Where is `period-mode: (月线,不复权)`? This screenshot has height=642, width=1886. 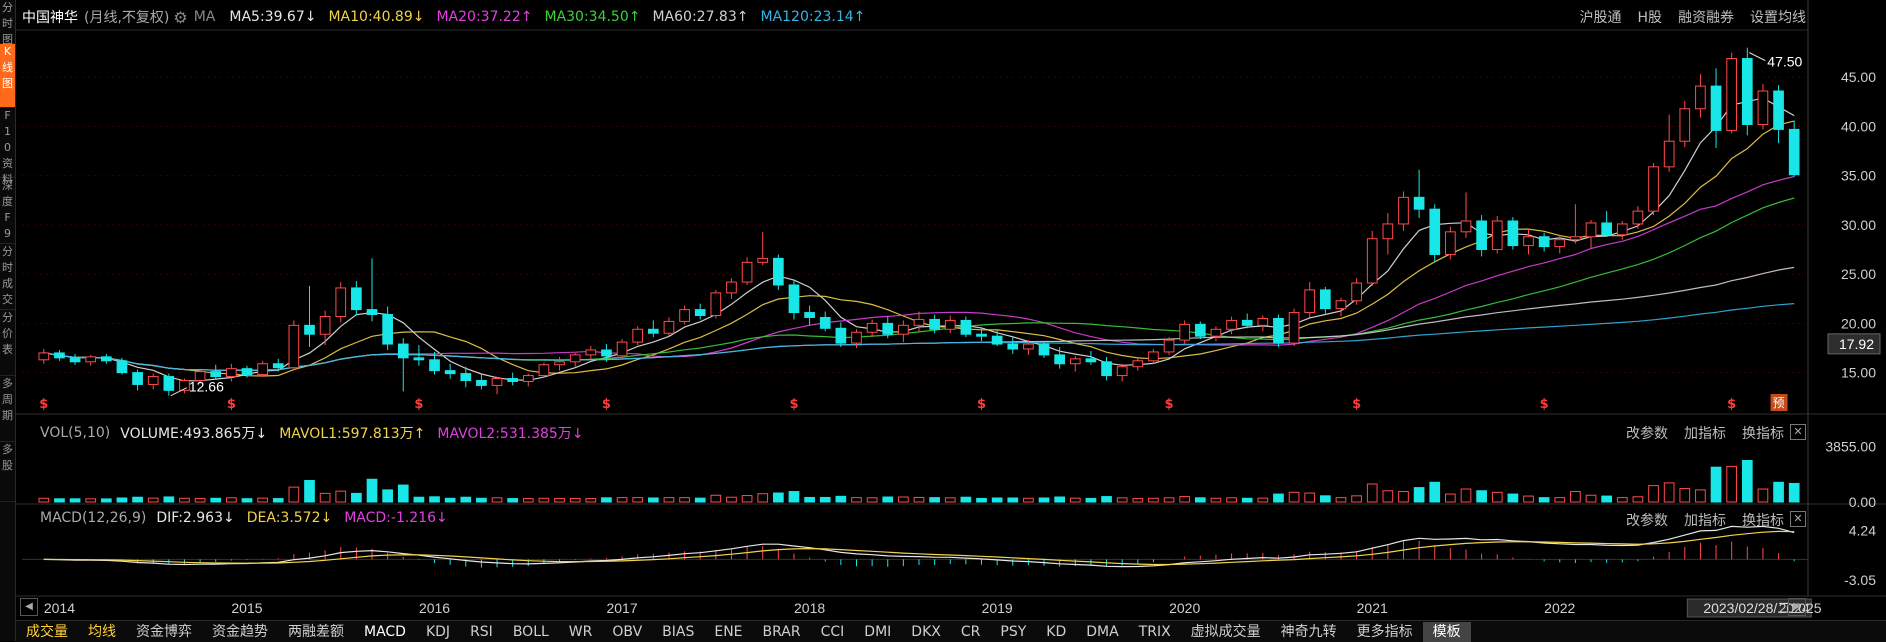 period-mode: (月线,不复权) is located at coordinates (126, 17).